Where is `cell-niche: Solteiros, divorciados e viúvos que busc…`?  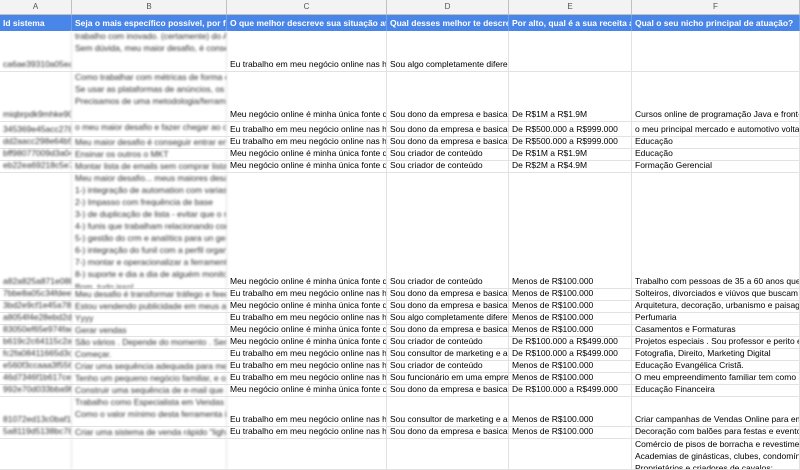
cell-niche: Solteiros, divorciados e viúvos que busc… is located at coordinates (716, 294).